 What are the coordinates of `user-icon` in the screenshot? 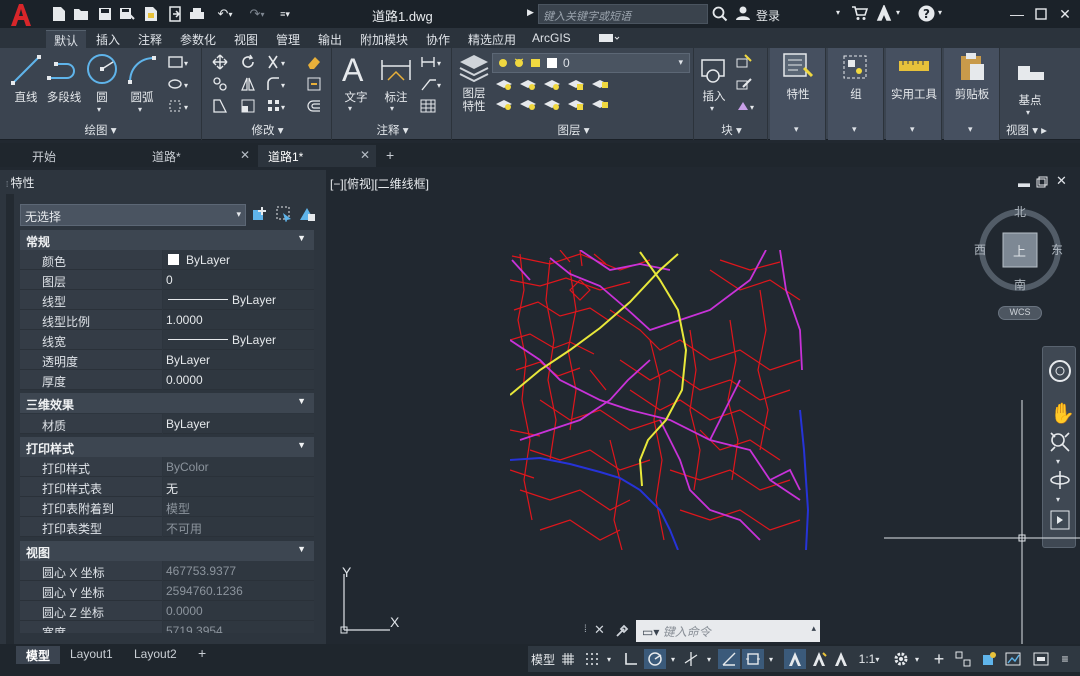 It's located at (743, 13).